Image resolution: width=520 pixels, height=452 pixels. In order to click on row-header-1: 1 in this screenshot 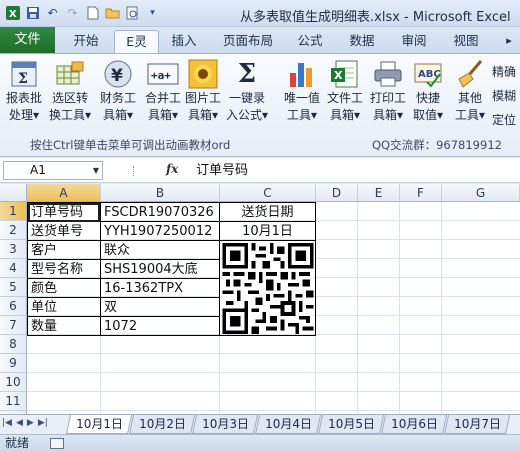, I will do `click(13, 211)`.